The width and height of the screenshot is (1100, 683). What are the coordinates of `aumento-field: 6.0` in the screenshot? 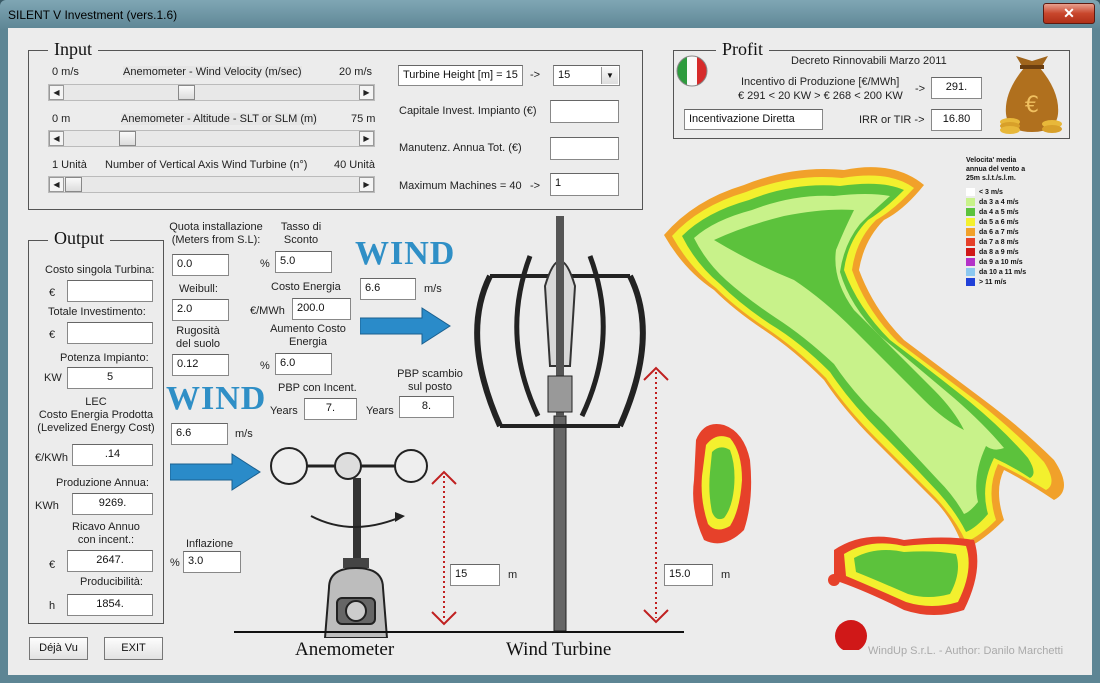 It's located at (303, 364).